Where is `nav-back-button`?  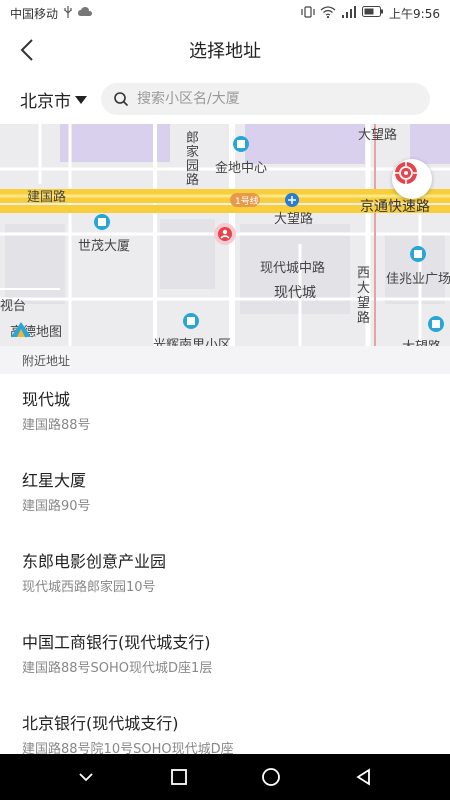 nav-back-button is located at coordinates (364, 777).